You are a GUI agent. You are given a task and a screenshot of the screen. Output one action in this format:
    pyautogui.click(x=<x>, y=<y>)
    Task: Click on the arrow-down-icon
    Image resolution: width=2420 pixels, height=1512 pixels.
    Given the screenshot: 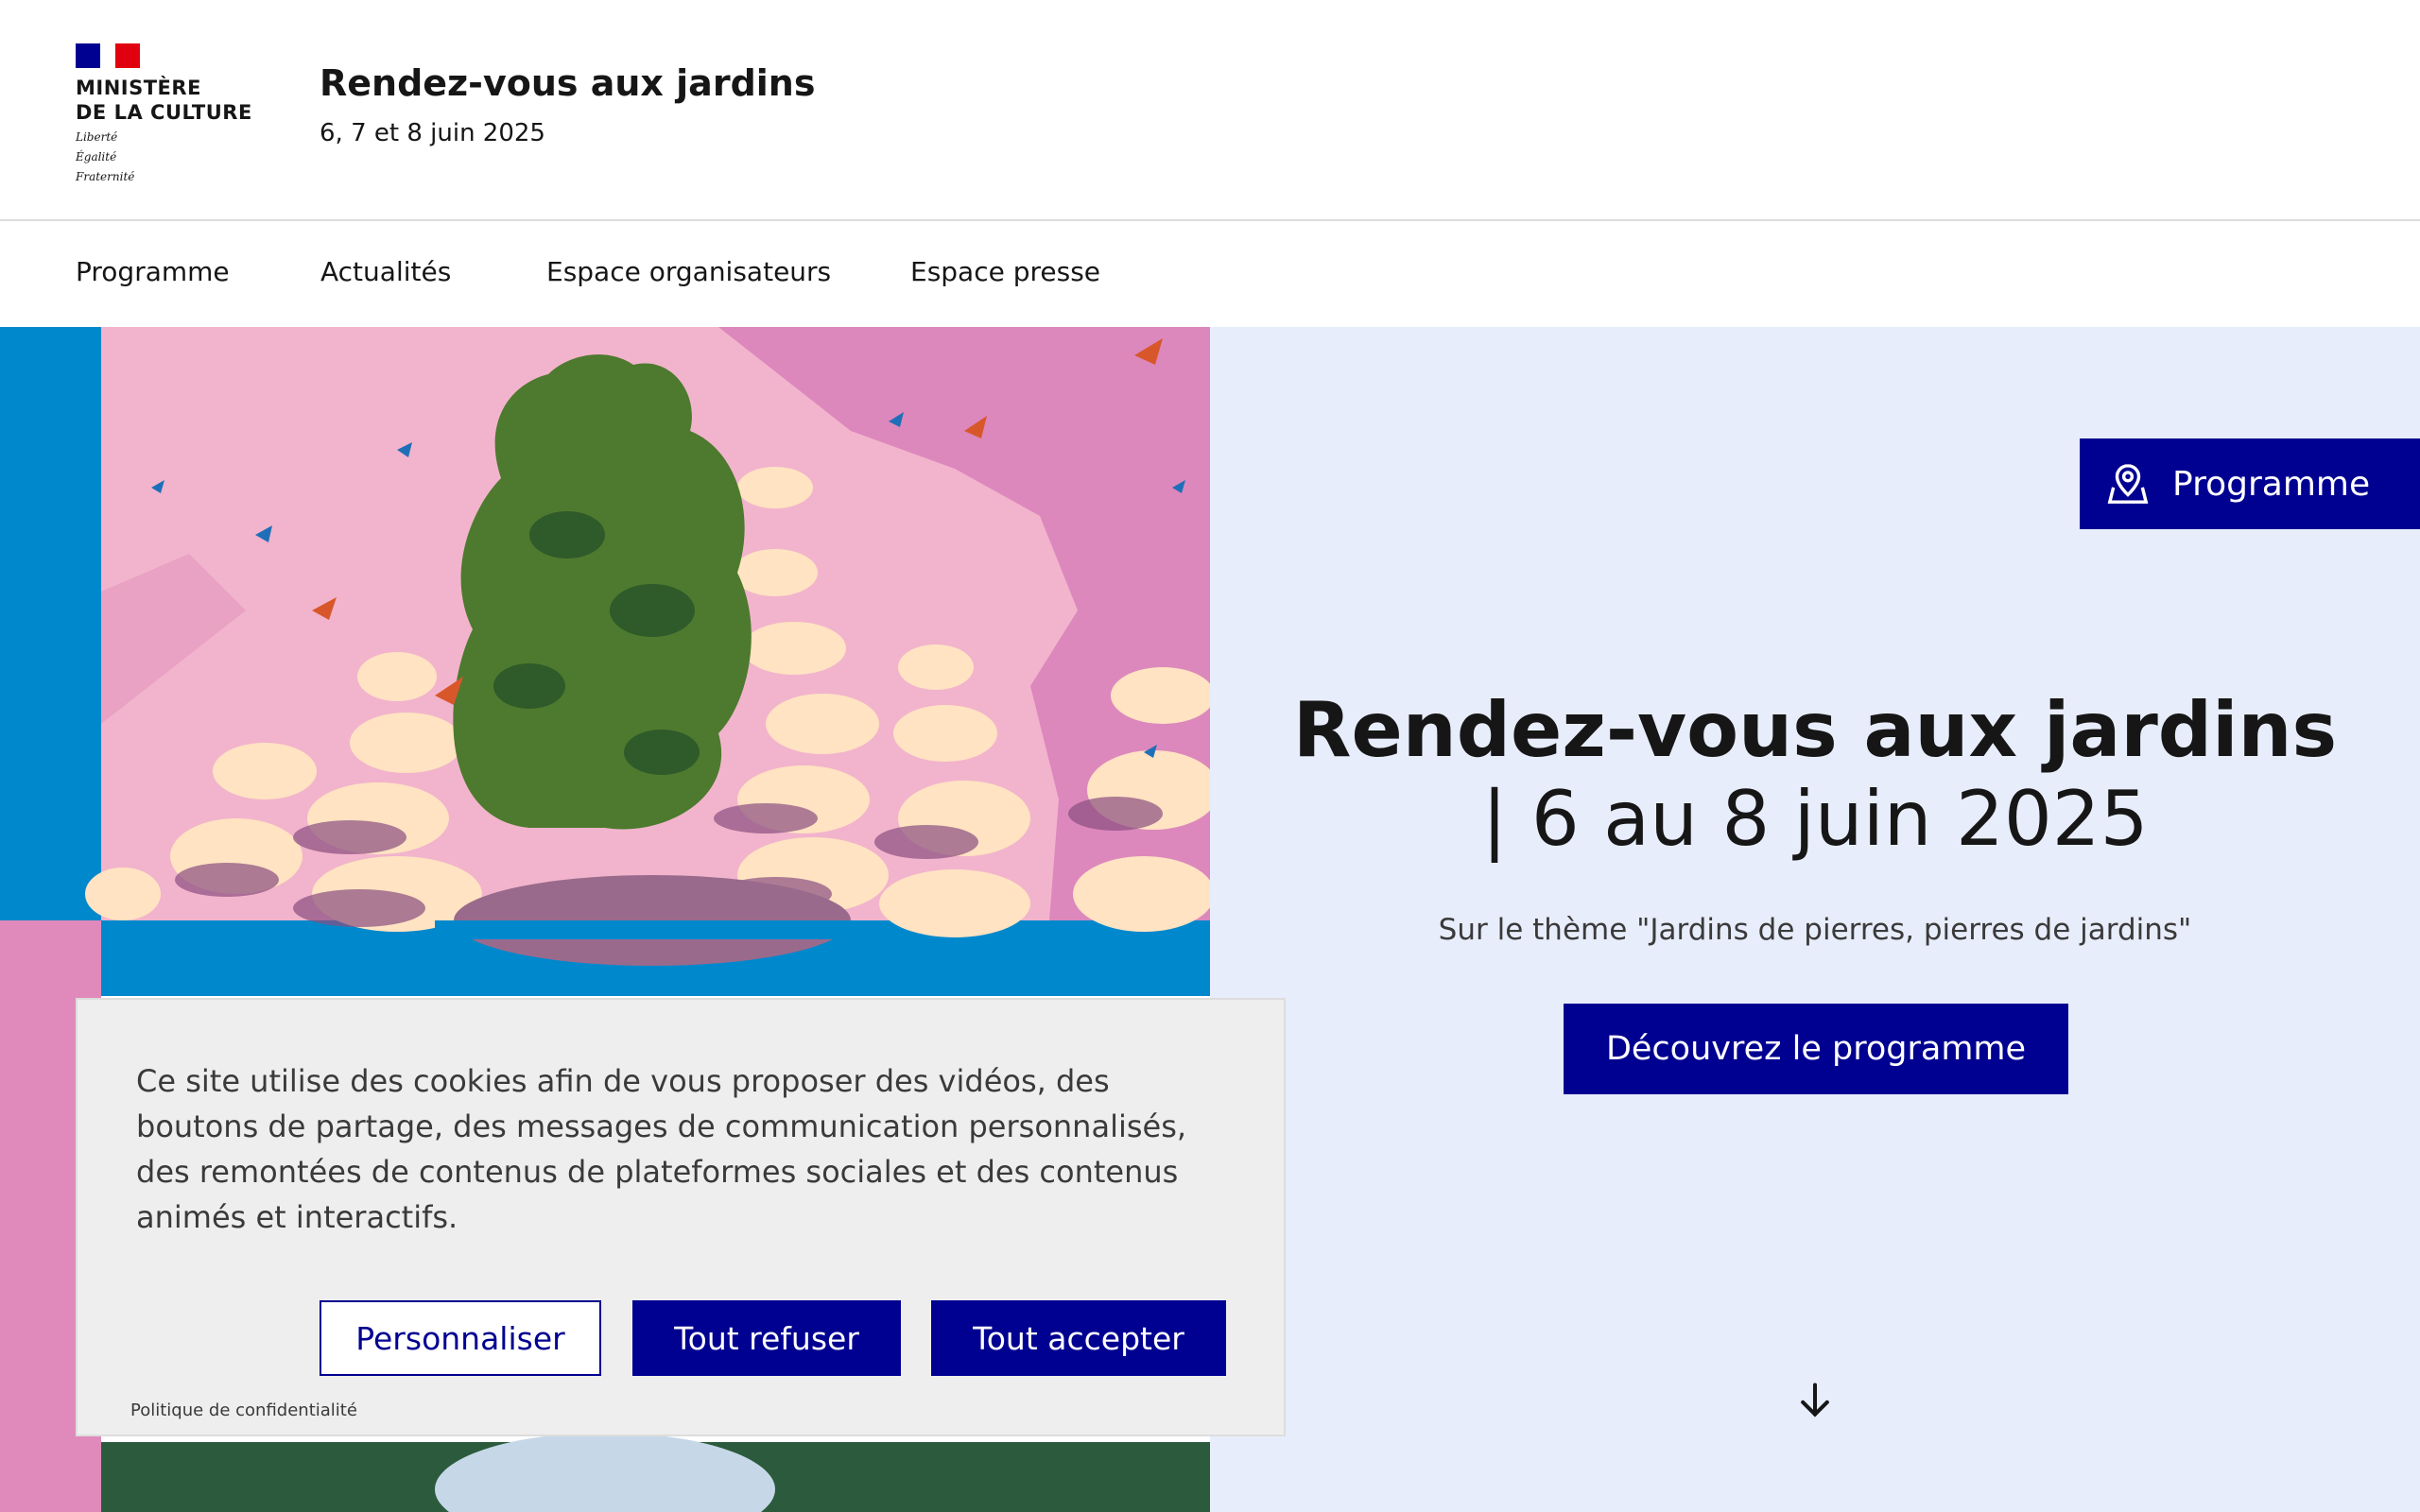 What is the action you would take?
    pyautogui.click(x=1815, y=1400)
    